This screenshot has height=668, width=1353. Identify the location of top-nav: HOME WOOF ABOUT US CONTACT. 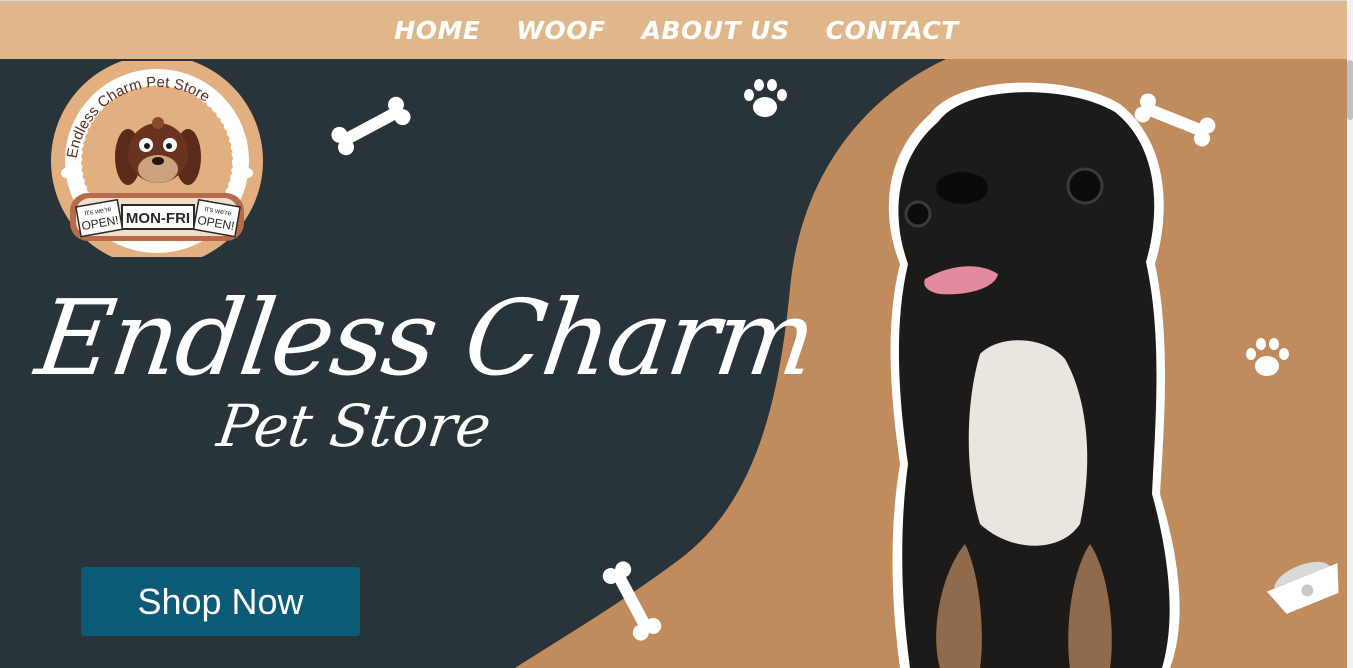
(676, 29).